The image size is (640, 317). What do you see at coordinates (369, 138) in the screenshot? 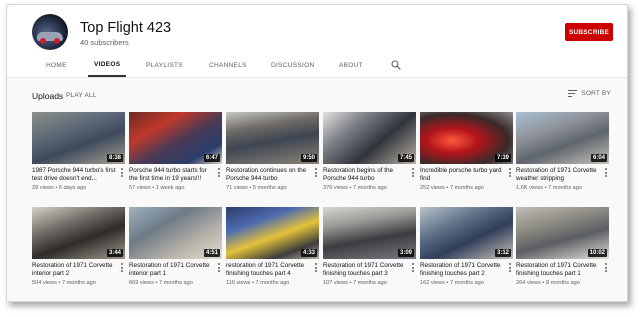
I see `video-thumbnail: 7:45` at bounding box center [369, 138].